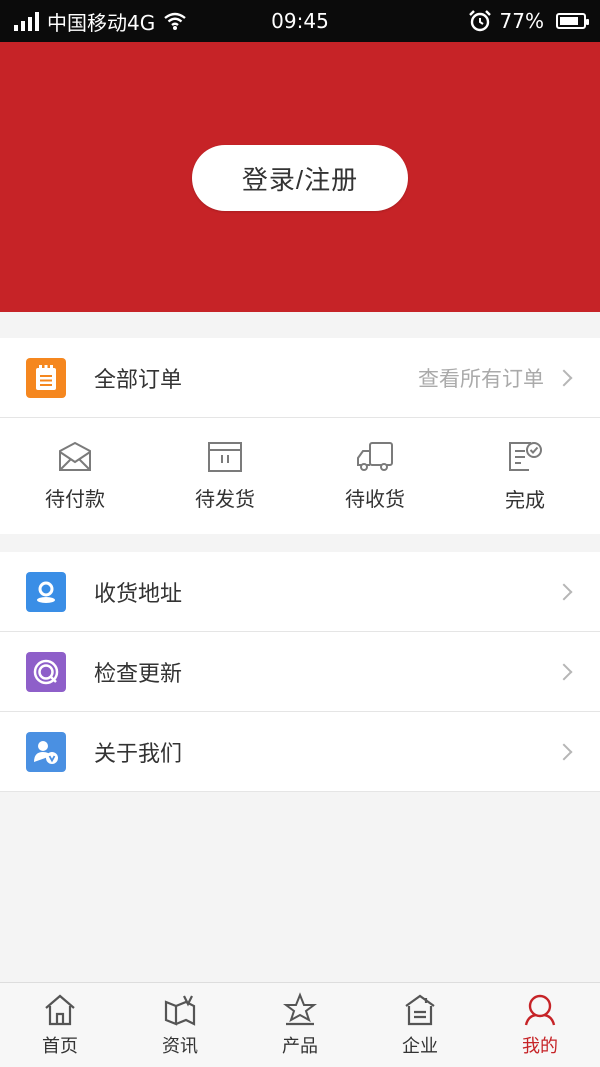 The image size is (600, 1067). I want to click on truck-icon, so click(375, 456).